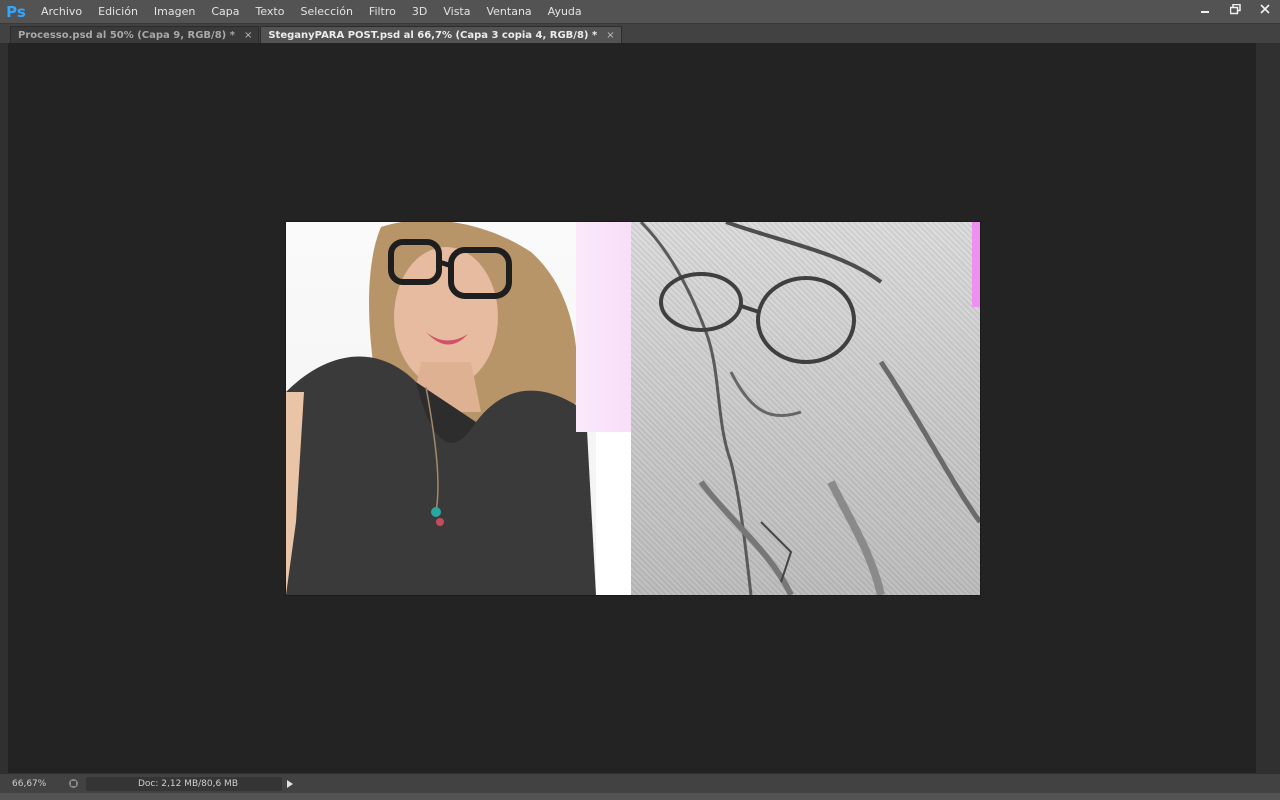  I want to click on menu-archivo: Archivo, so click(61, 12).